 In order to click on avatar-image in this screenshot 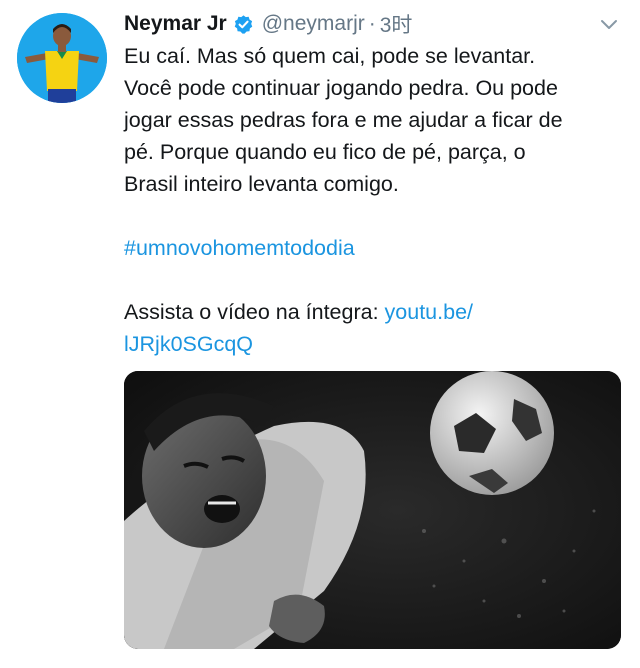, I will do `click(62, 58)`.